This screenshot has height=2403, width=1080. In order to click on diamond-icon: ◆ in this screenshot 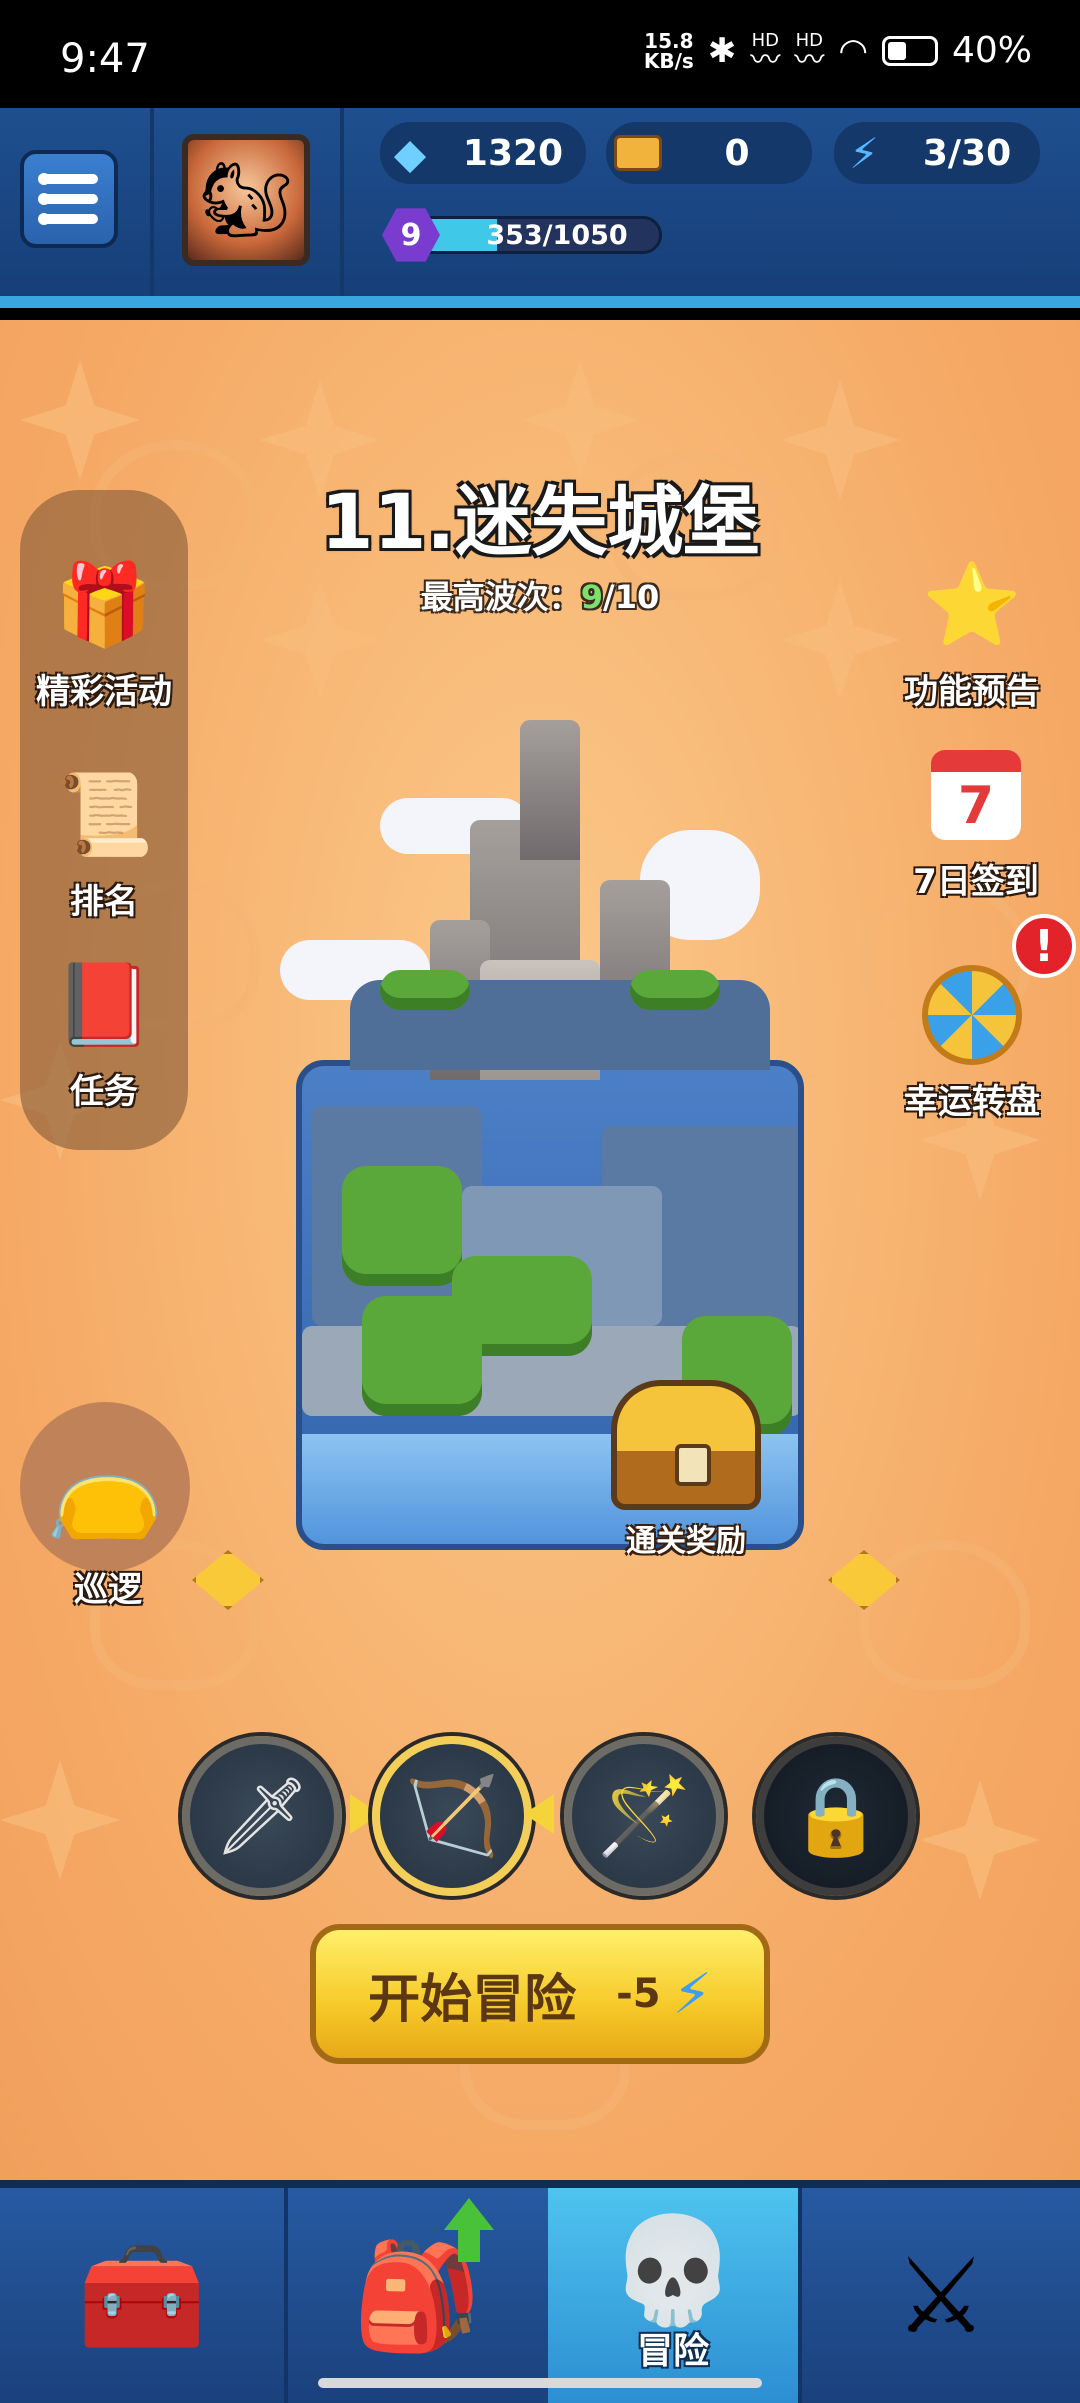, I will do `click(410, 153)`.